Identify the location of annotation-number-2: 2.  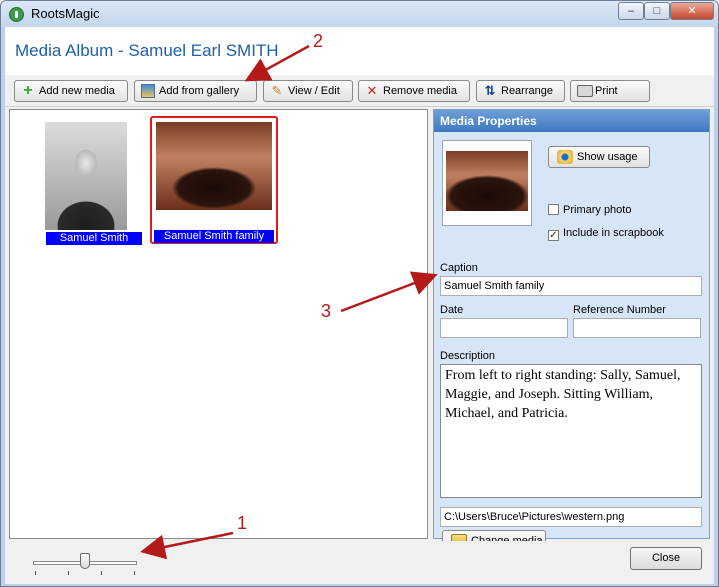
(318, 41).